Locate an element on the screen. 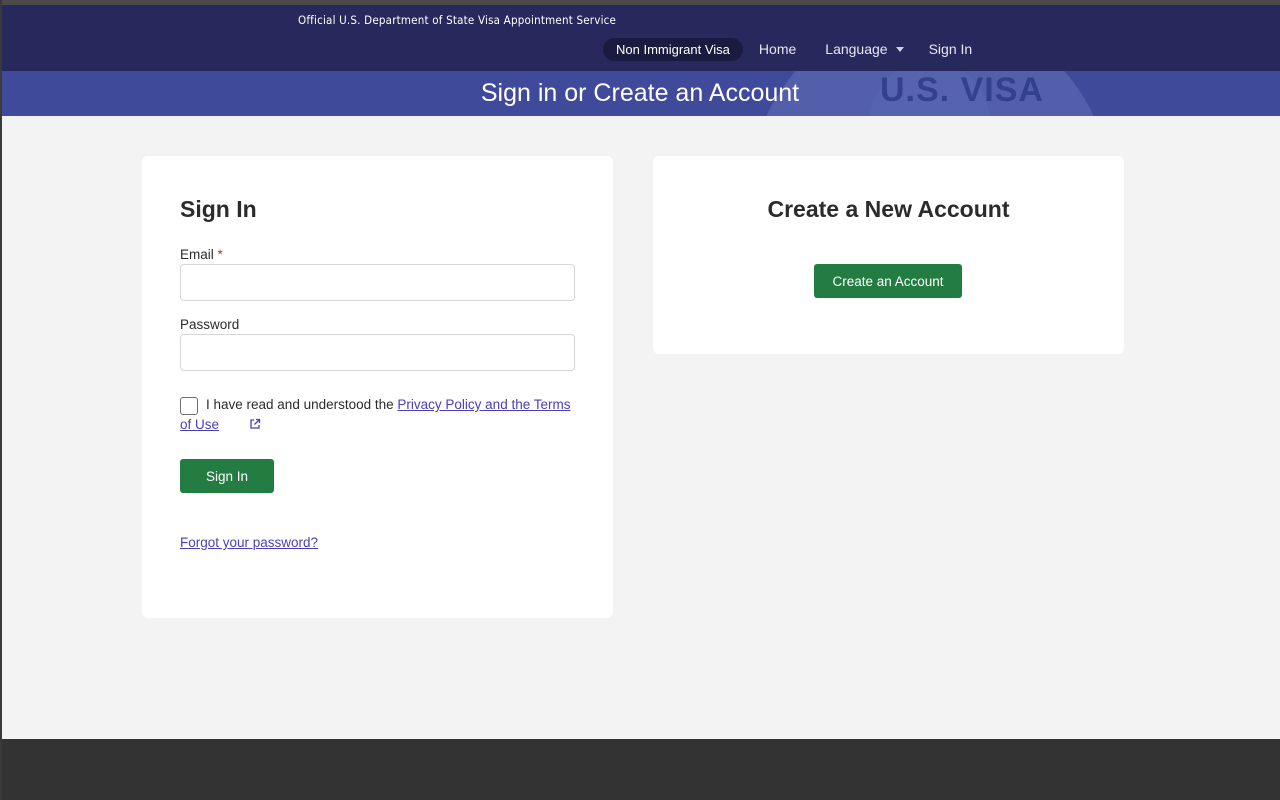 This screenshot has height=800, width=1280. nav-sign-in-label: Sign In is located at coordinates (950, 49).